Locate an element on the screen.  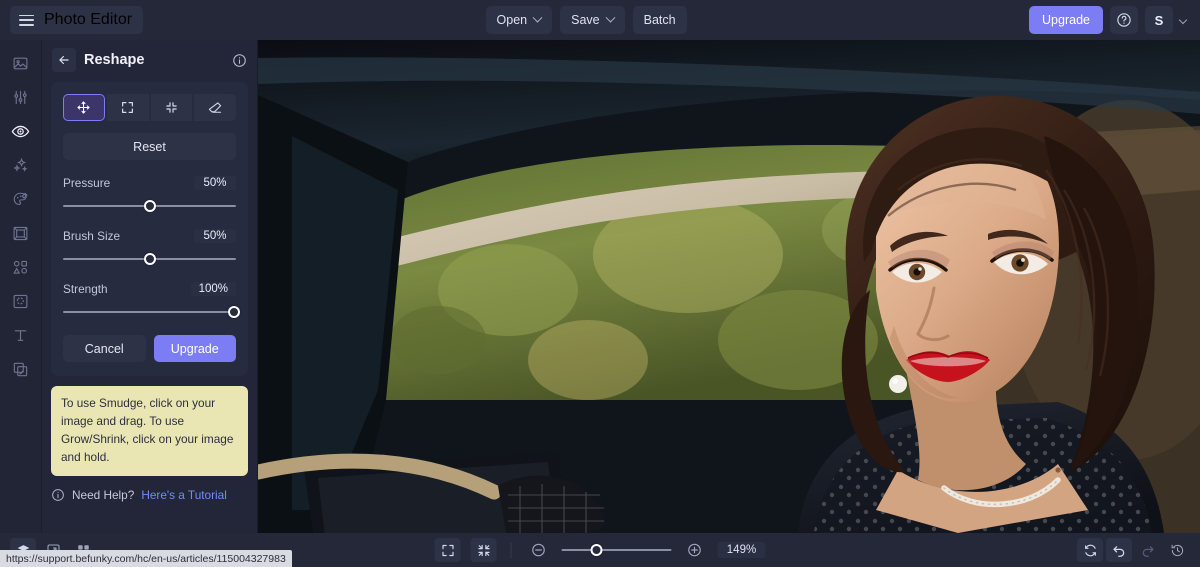
reshape-tool-group is located at coordinates (149, 107).